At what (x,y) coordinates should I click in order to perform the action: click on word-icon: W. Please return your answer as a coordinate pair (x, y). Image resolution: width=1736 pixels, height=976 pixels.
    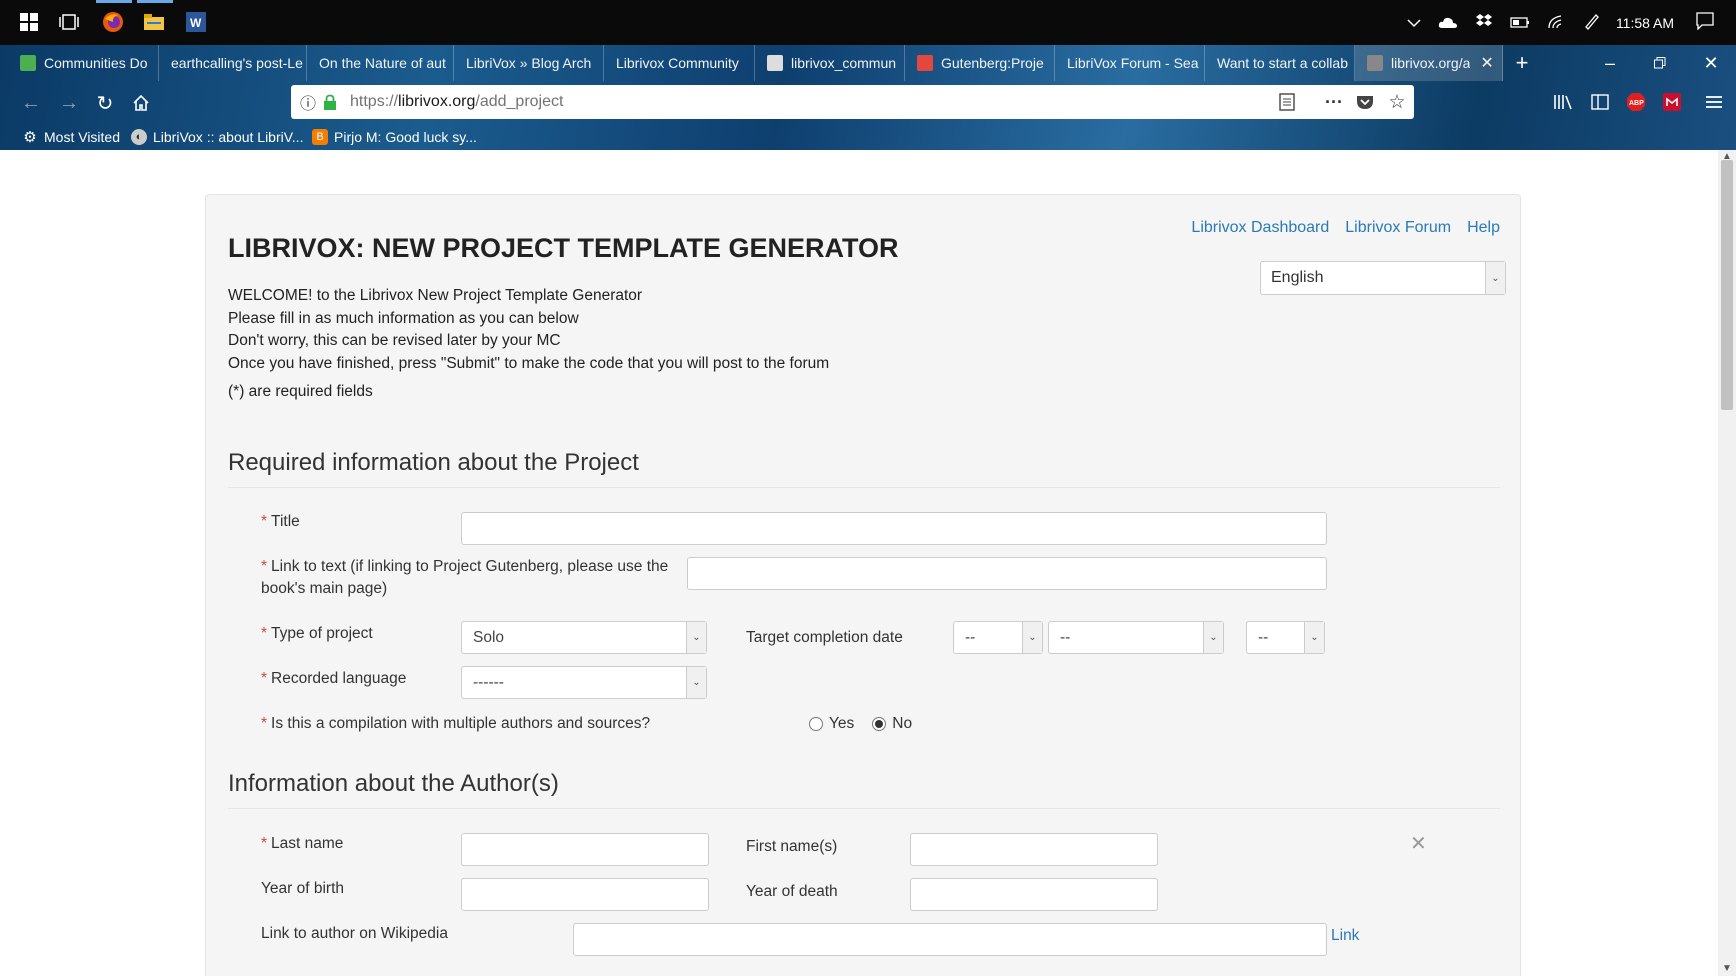
    Looking at the image, I should click on (196, 22).